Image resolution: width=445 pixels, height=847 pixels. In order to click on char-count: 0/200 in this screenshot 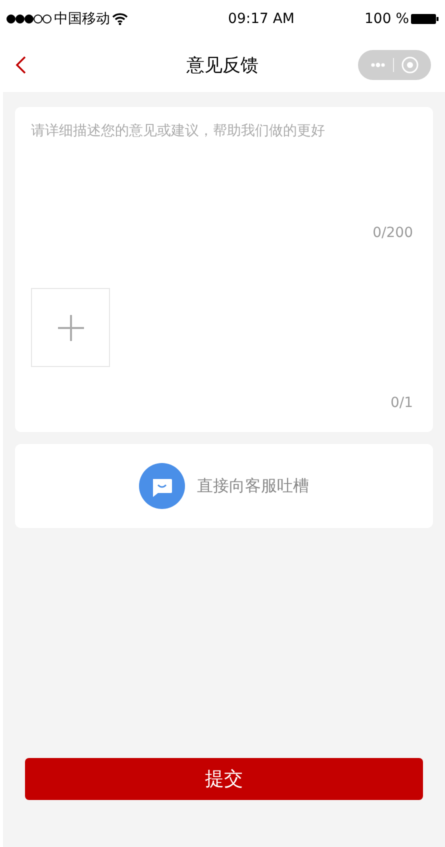, I will do `click(392, 233)`.